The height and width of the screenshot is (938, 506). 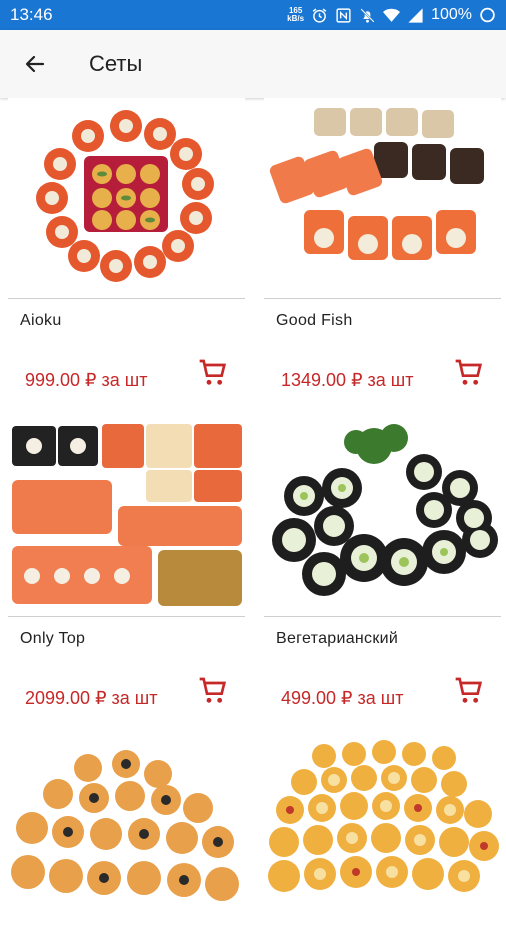 I want to click on network-speed-unit: kB/s, so click(x=296, y=18).